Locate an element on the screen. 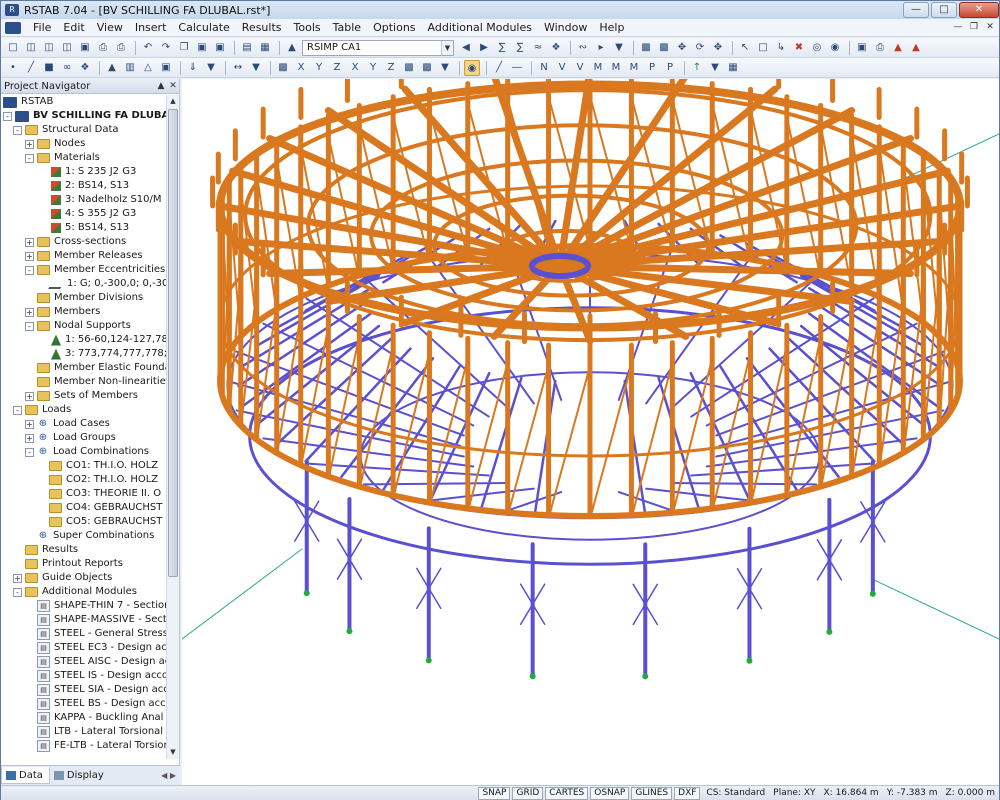 The image size is (1000, 800). tree-item-co3: CO3: THEORIE II. O is located at coordinates (105, 494).